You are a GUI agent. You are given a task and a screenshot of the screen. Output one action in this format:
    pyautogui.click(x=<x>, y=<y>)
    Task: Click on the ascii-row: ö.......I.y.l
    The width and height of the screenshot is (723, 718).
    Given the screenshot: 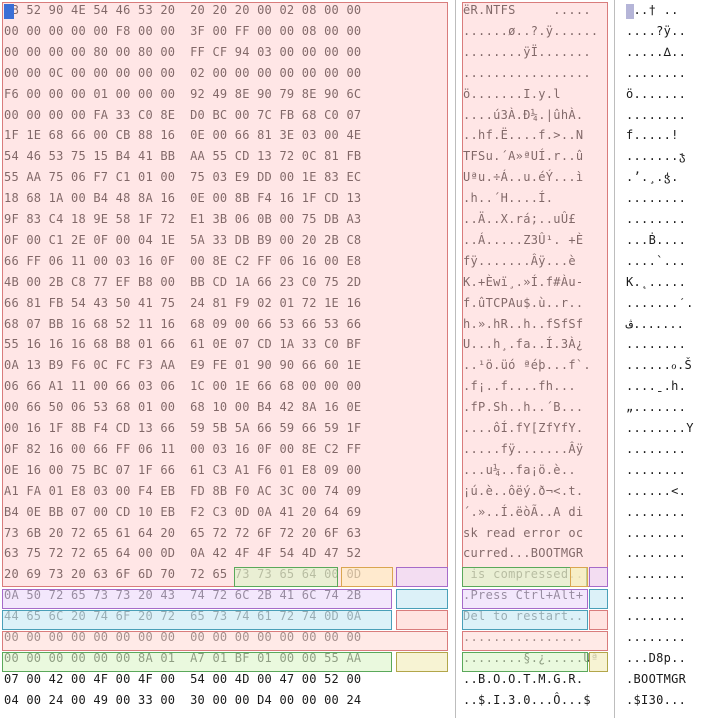 What is the action you would take?
    pyautogui.click(x=534, y=94)
    